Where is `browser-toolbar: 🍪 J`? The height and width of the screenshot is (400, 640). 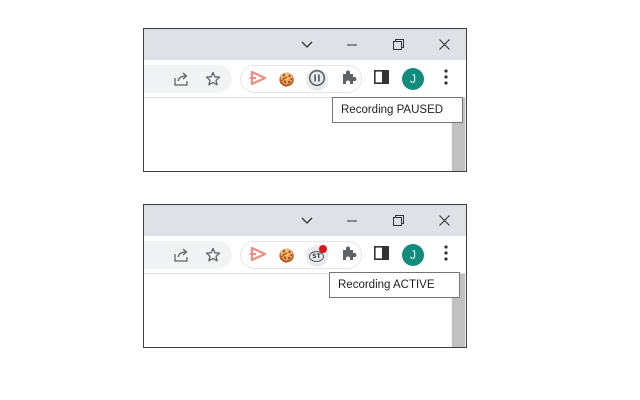 browser-toolbar: 🍪 J is located at coordinates (305, 79).